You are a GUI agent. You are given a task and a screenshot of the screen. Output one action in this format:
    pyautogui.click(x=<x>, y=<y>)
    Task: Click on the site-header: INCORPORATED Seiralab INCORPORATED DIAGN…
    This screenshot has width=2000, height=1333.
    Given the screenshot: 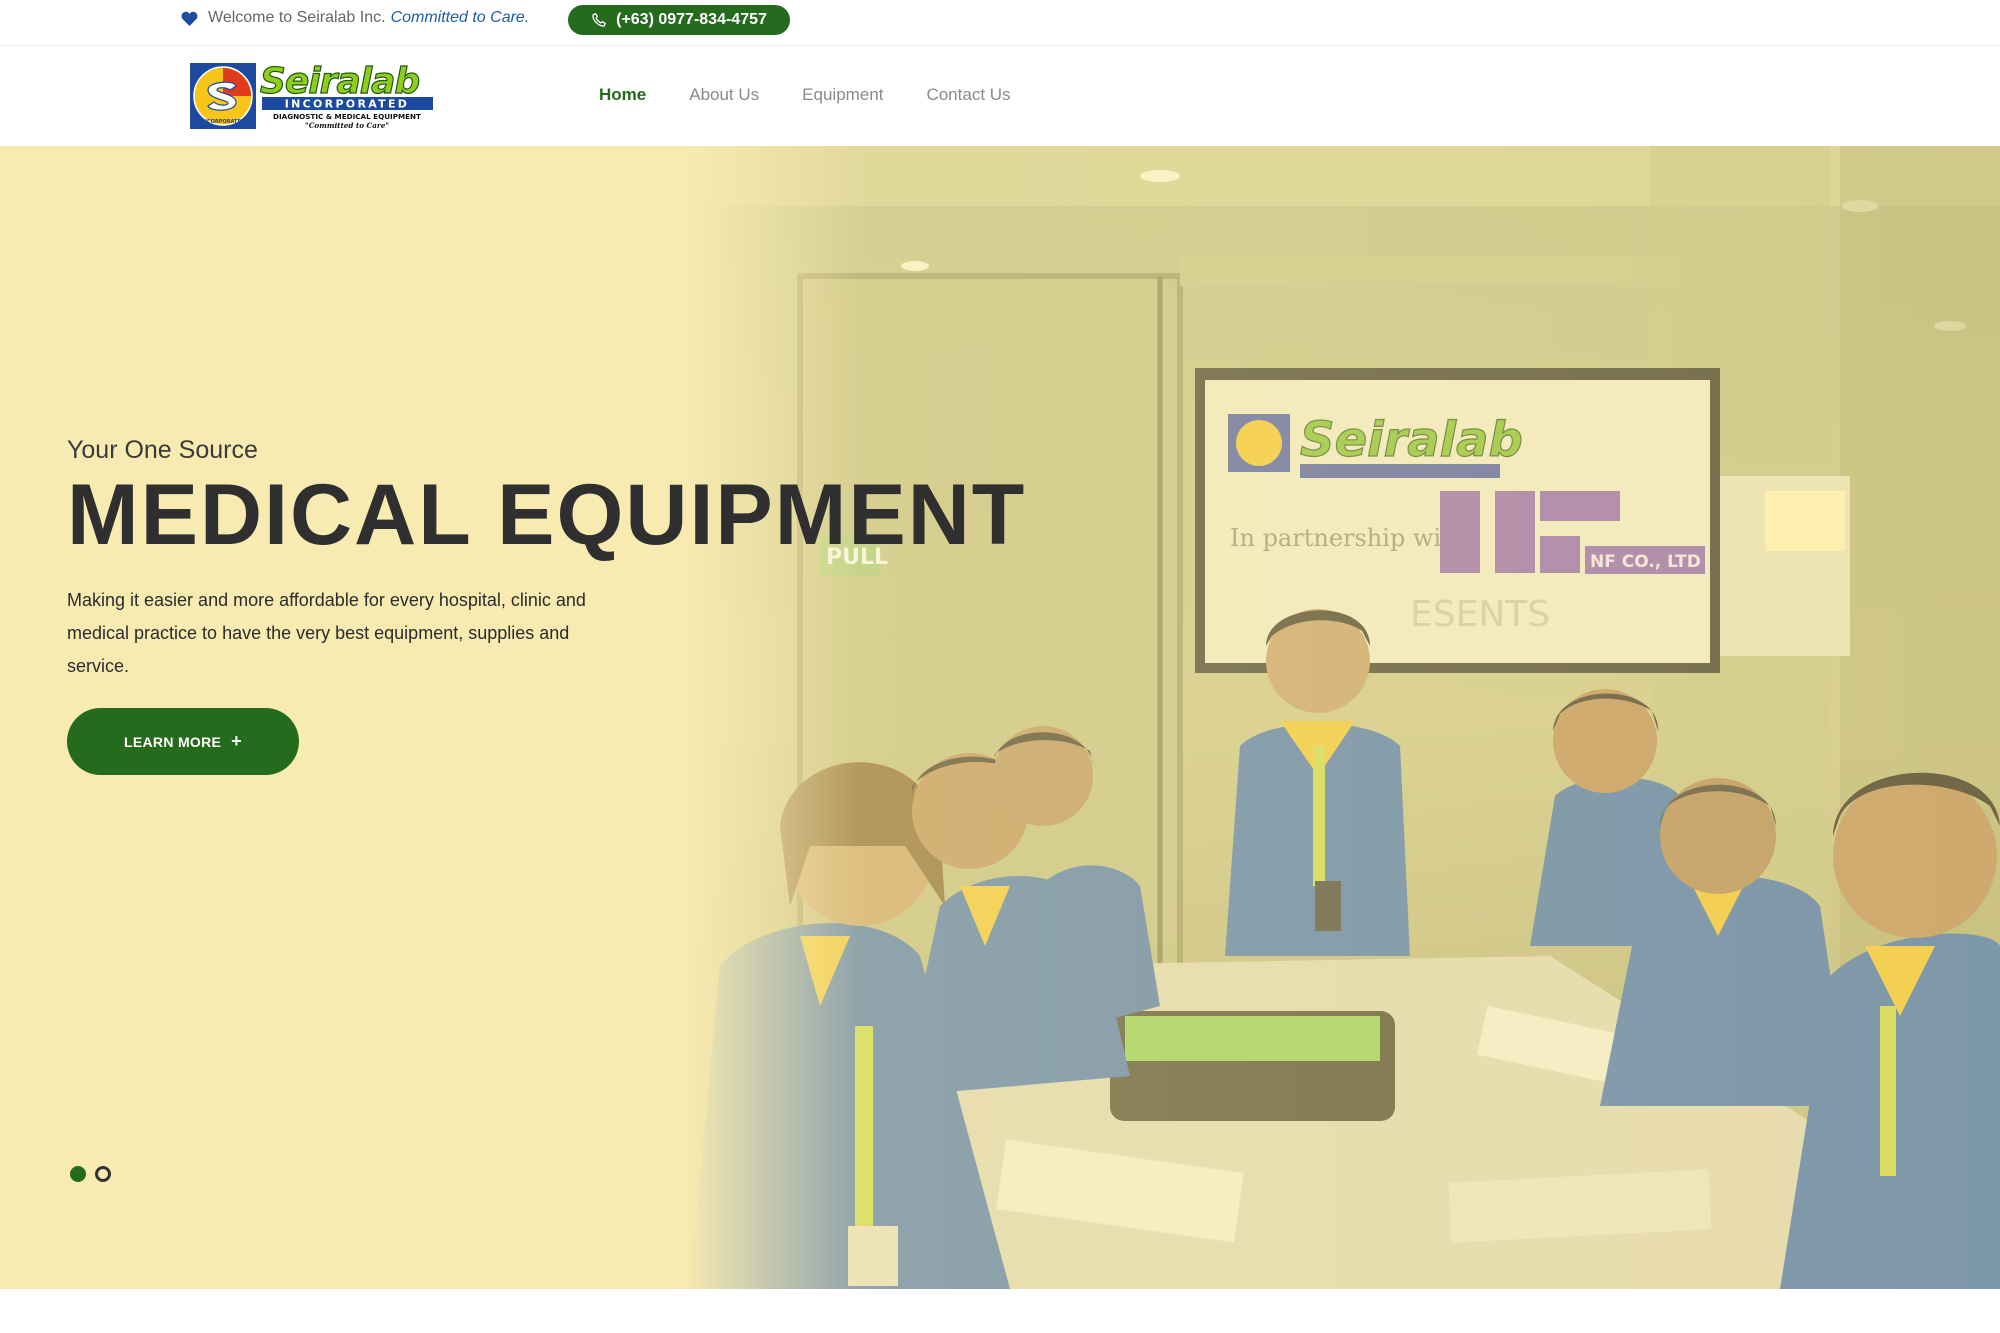 What is the action you would take?
    pyautogui.click(x=1000, y=96)
    